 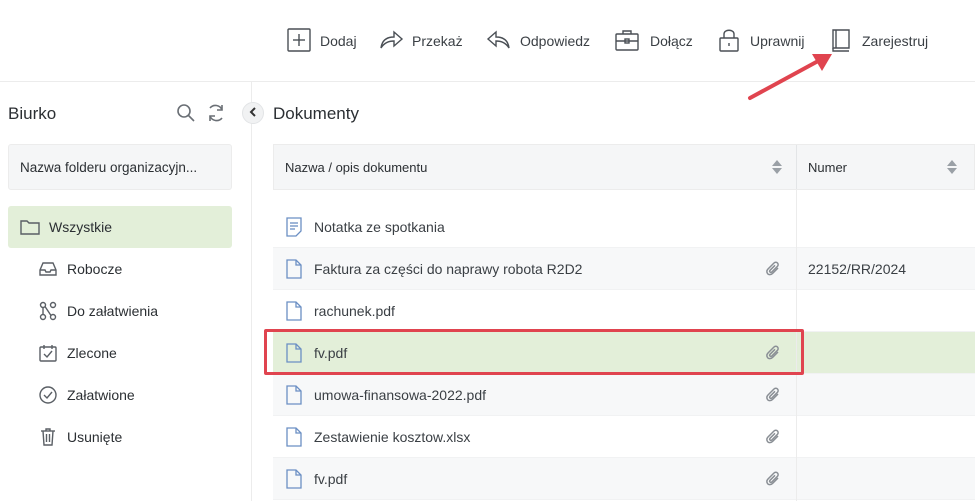 What do you see at coordinates (827, 167) in the screenshot?
I see `column-header-number: Numer` at bounding box center [827, 167].